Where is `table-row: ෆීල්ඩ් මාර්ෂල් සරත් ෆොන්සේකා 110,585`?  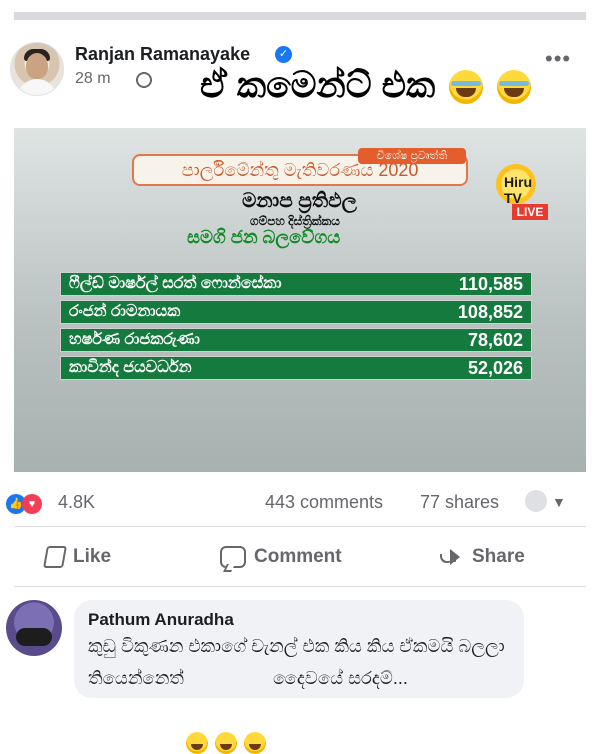 table-row: ෆීල්ඩ් මාර්ෂල් සරත් ෆොන්සේකා 110,585 is located at coordinates (296, 284).